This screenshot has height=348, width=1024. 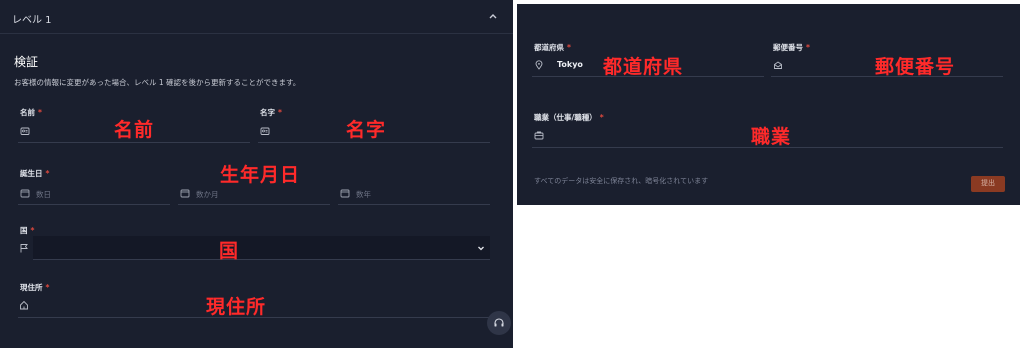 I want to click on occupation-label: 職業（仕事/職種） *, so click(x=569, y=117).